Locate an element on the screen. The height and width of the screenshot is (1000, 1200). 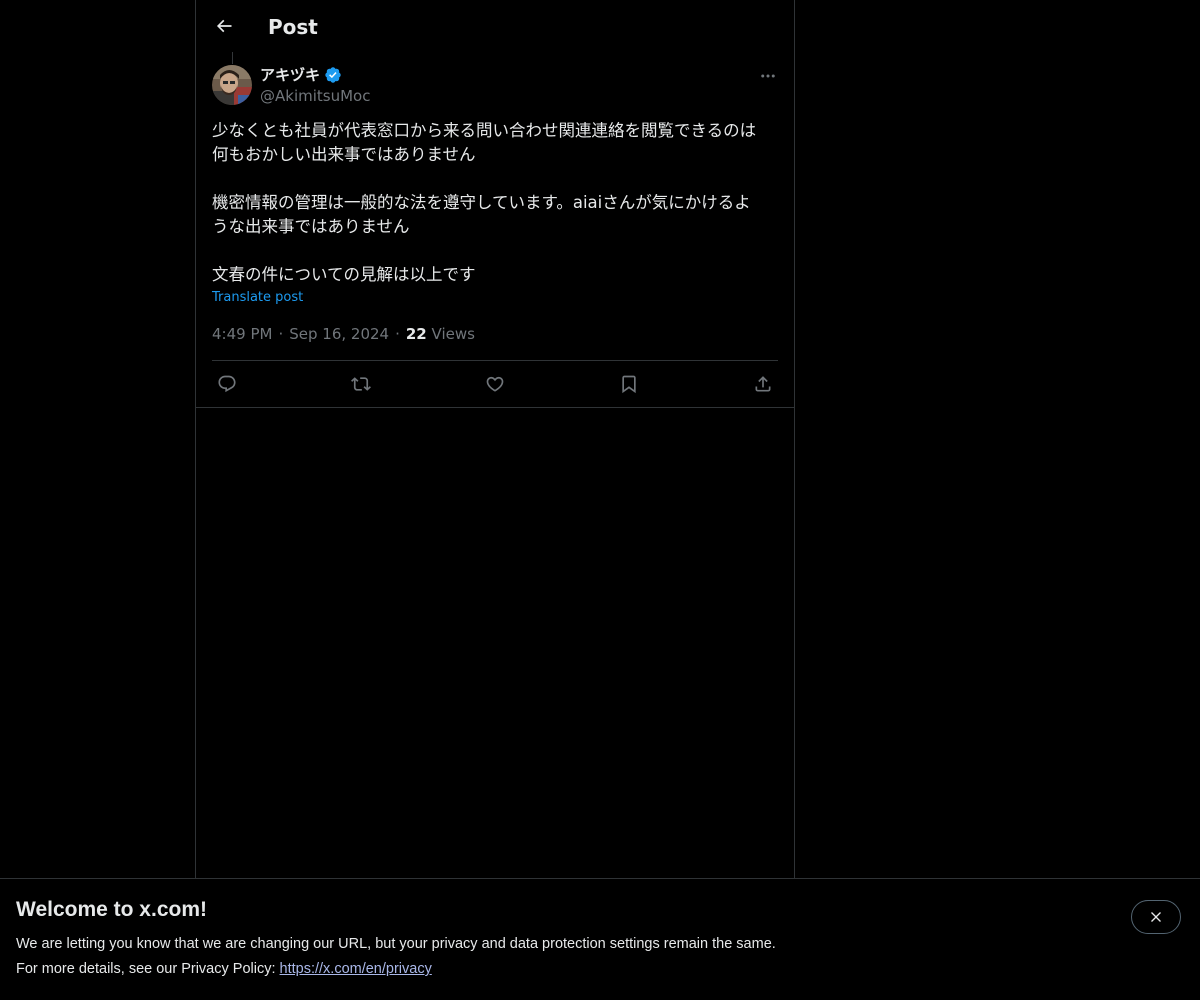
like-icon is located at coordinates (495, 384).